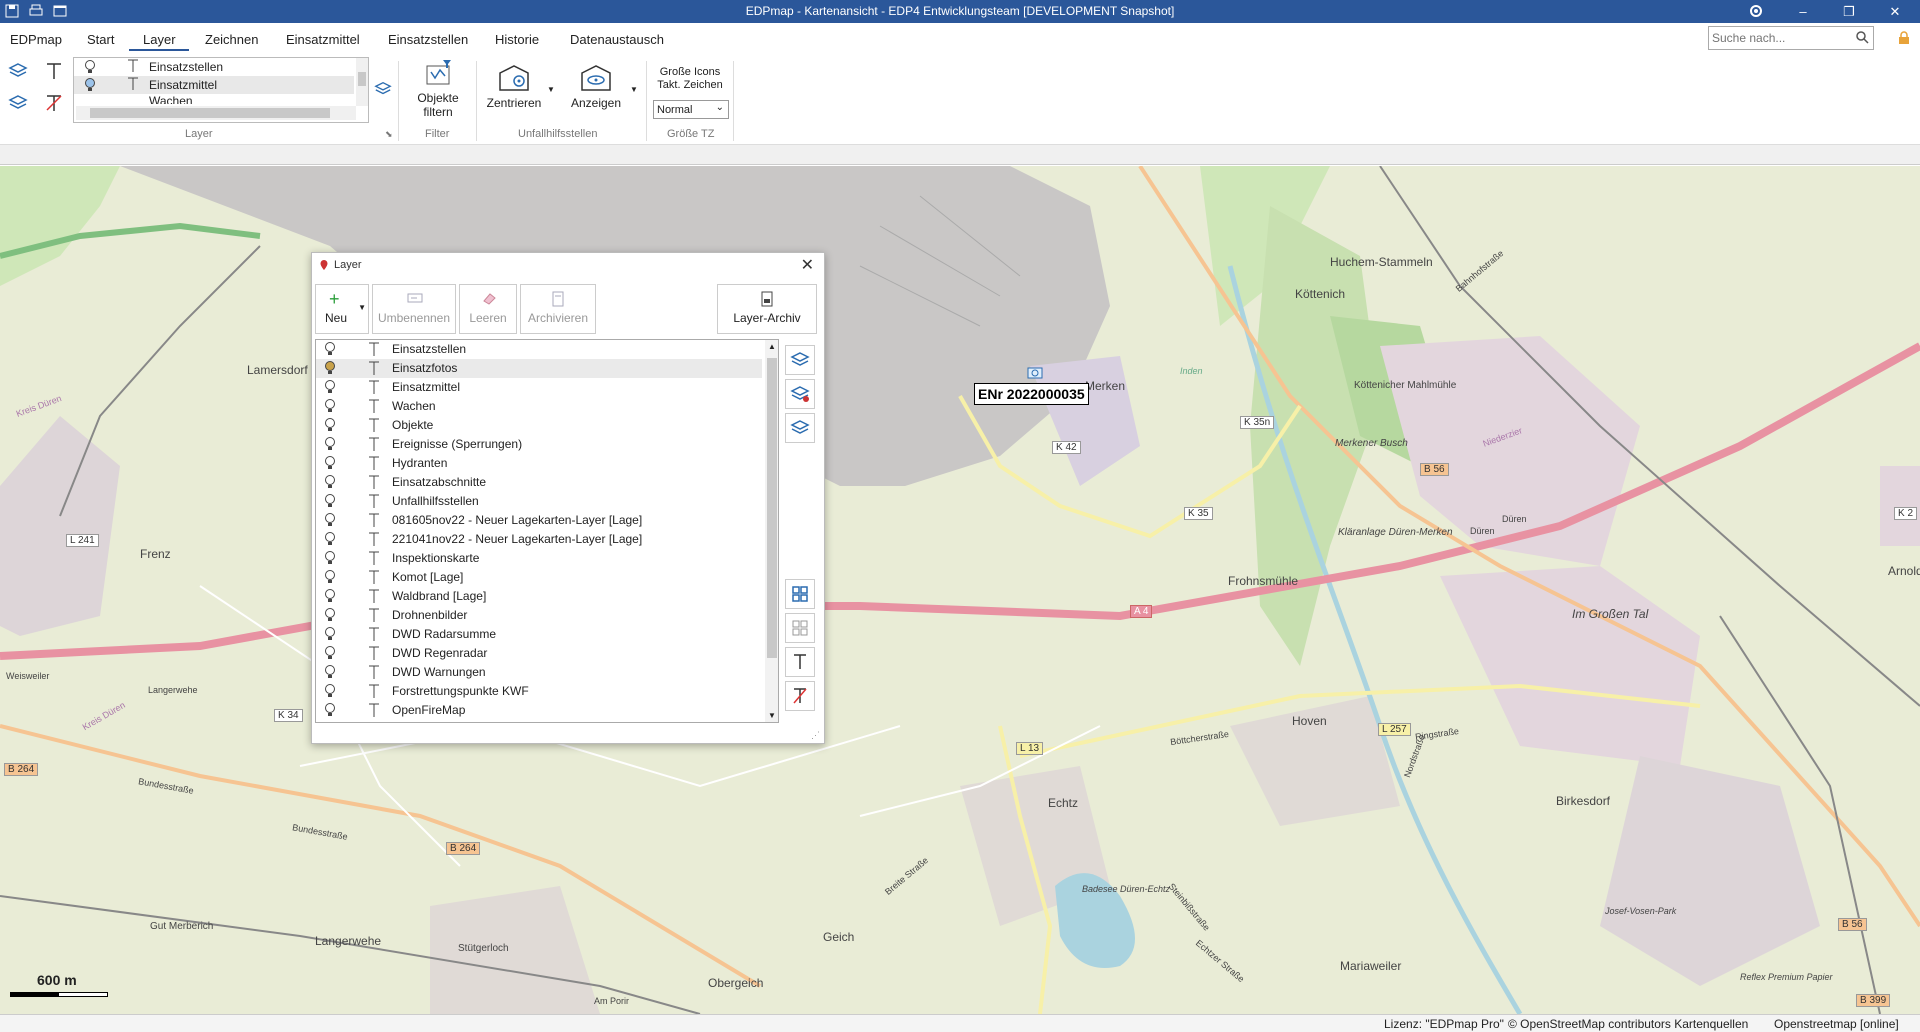 This screenshot has height=1032, width=1920. Describe the element at coordinates (362, 82) in the screenshot. I see `vertical-scrollbar` at that location.